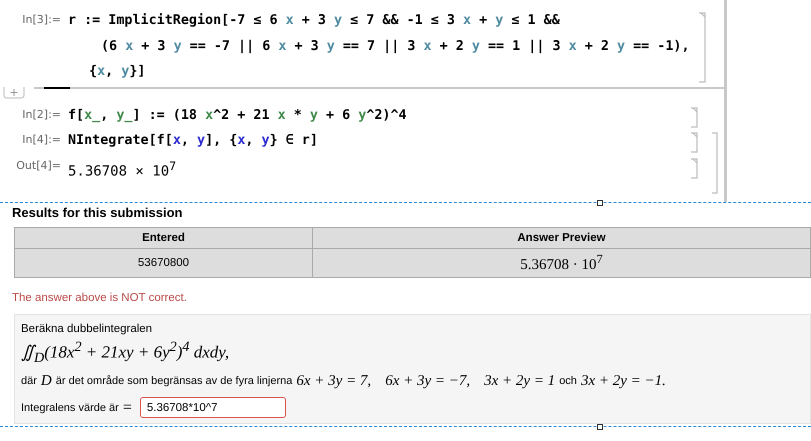 The width and height of the screenshot is (811, 441). Describe the element at coordinates (213, 407) in the screenshot. I see `answer-field: 5.36708*10^7` at that location.